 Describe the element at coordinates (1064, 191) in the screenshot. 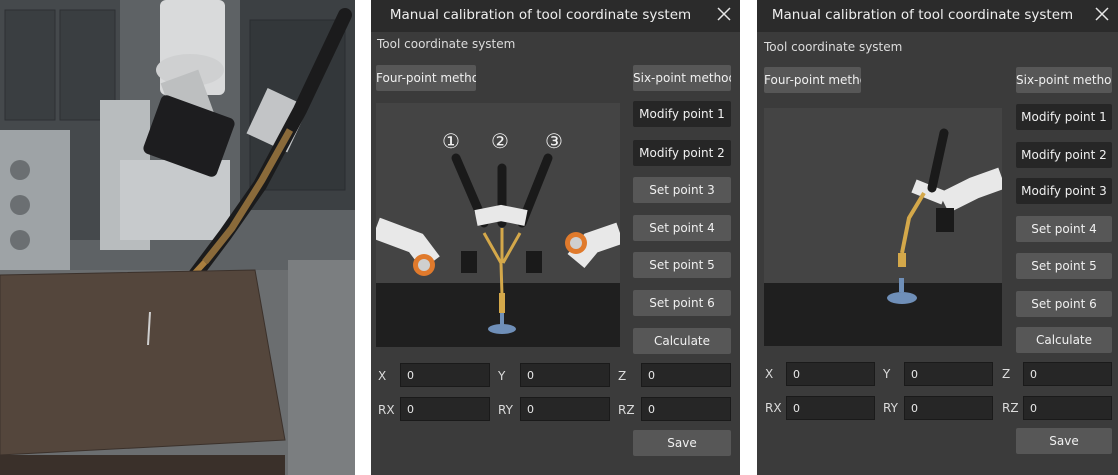

I see `point-3-button: Modify point 3` at that location.